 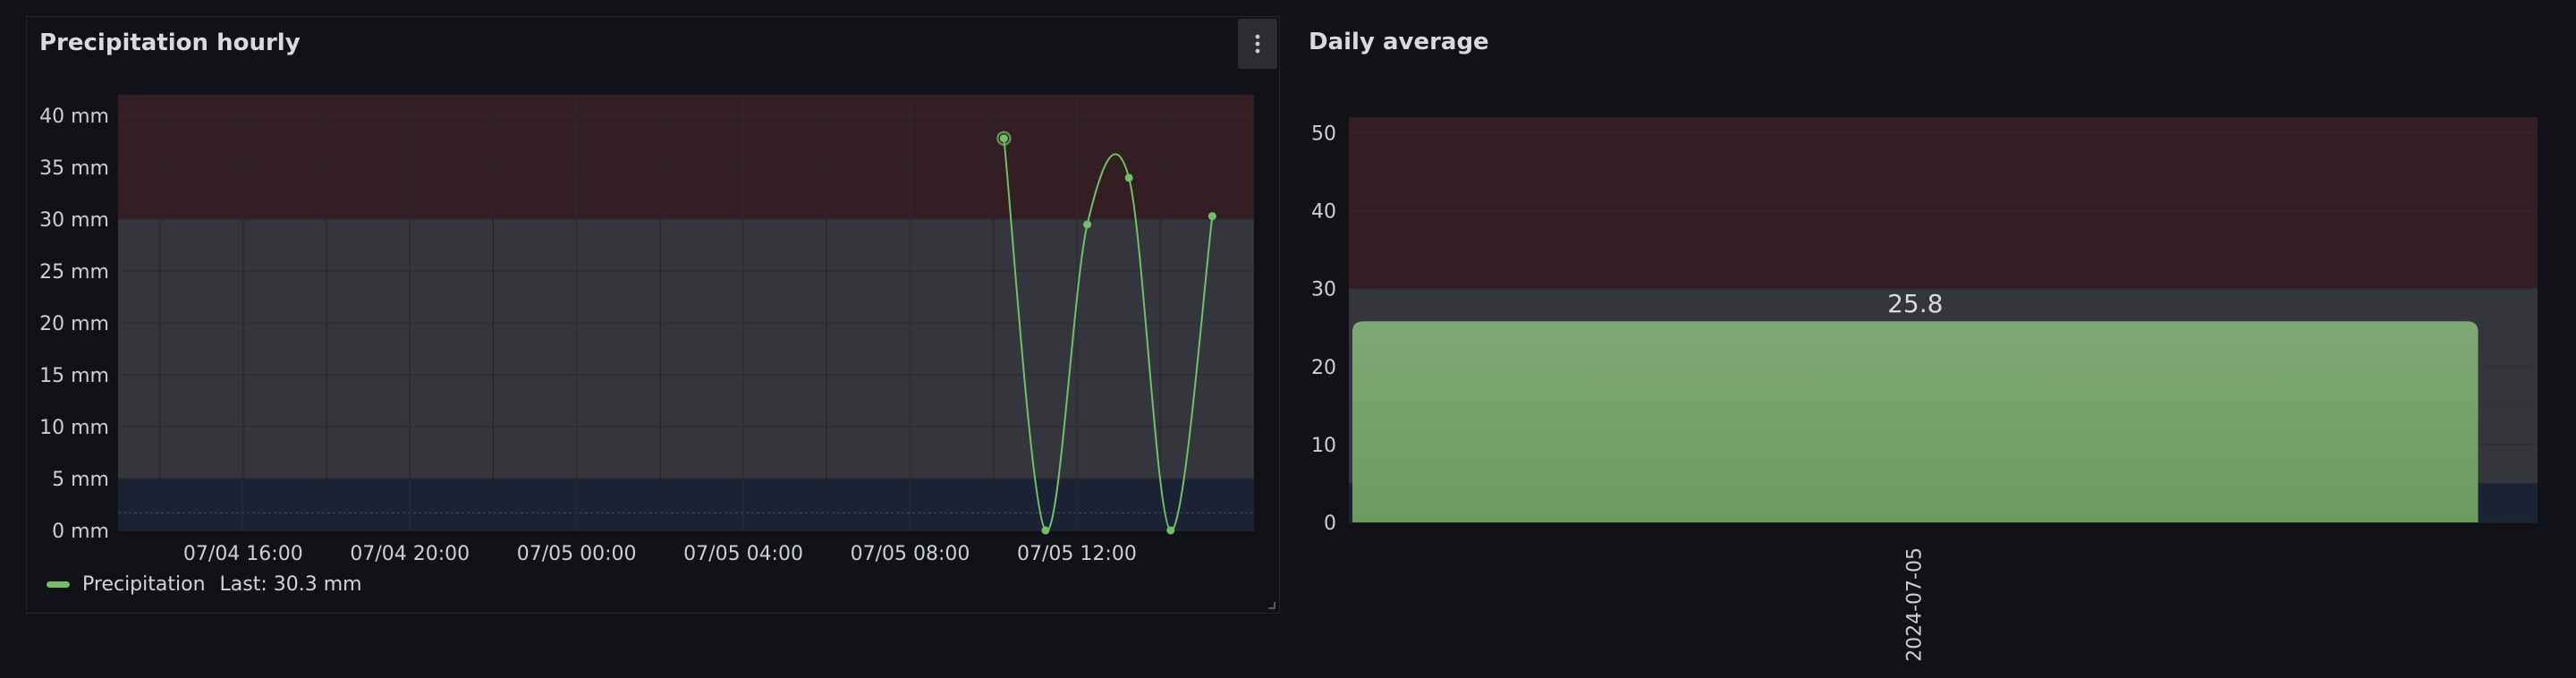 I want to click on y-tick-label: 30, so click(x=1323, y=290).